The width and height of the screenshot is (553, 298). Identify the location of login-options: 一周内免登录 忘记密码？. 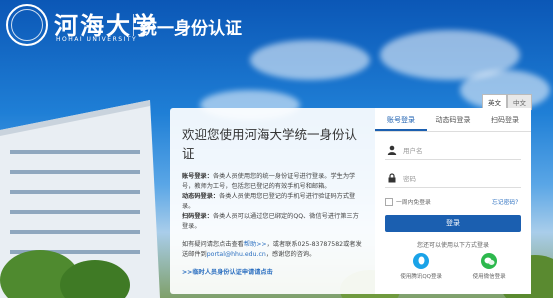
(453, 201).